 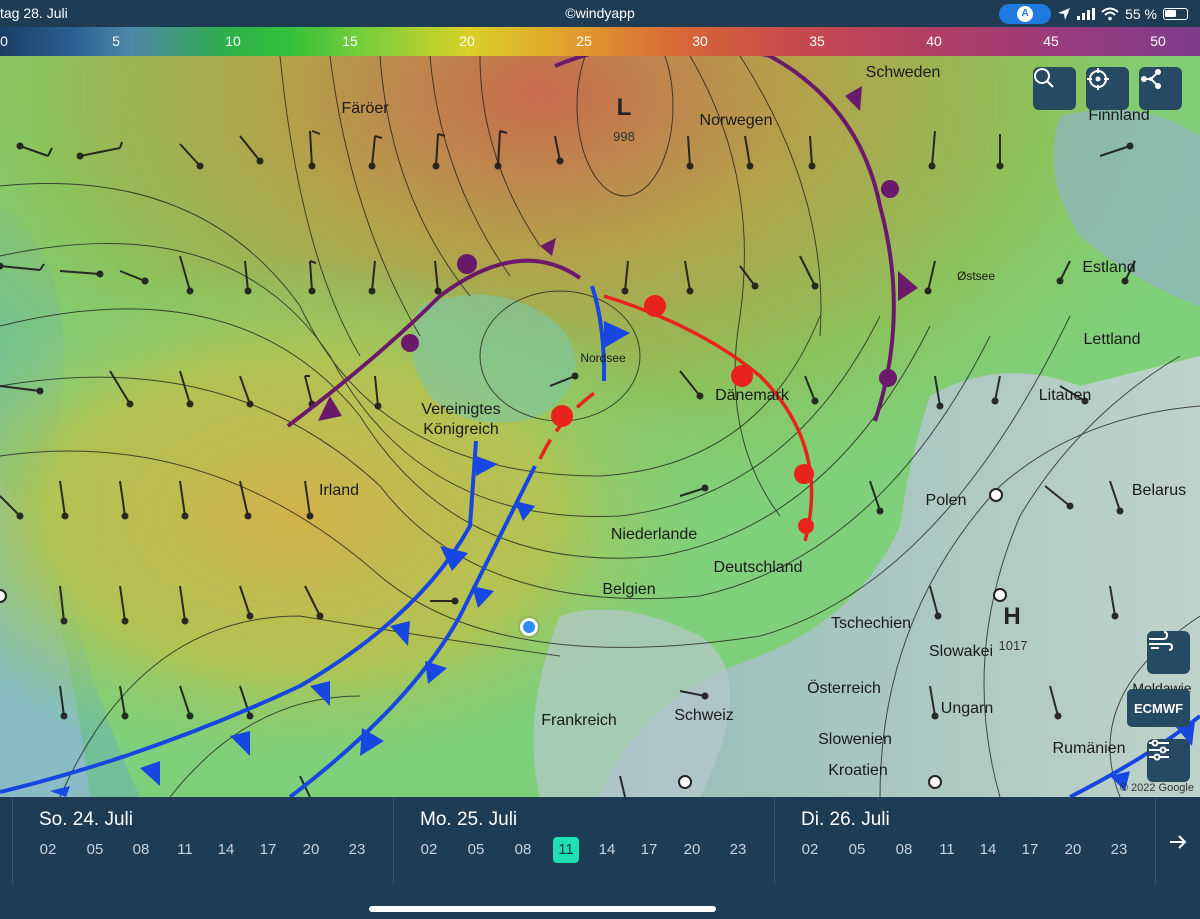 I want to click on high-pressure-value: 1017, so click(x=1013, y=645).